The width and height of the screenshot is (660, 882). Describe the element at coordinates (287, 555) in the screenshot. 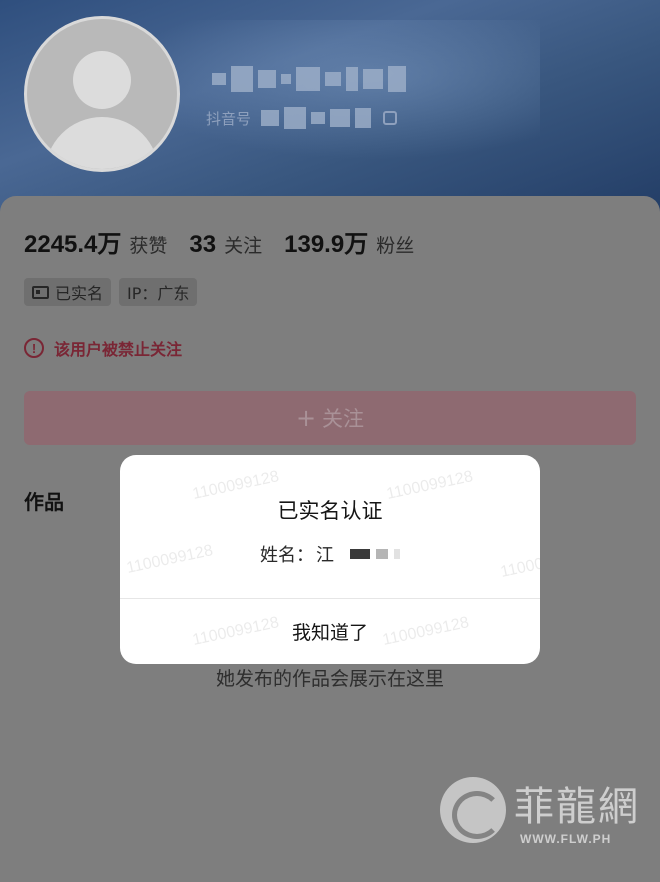

I see `dialog-name-label: 姓名：` at that location.